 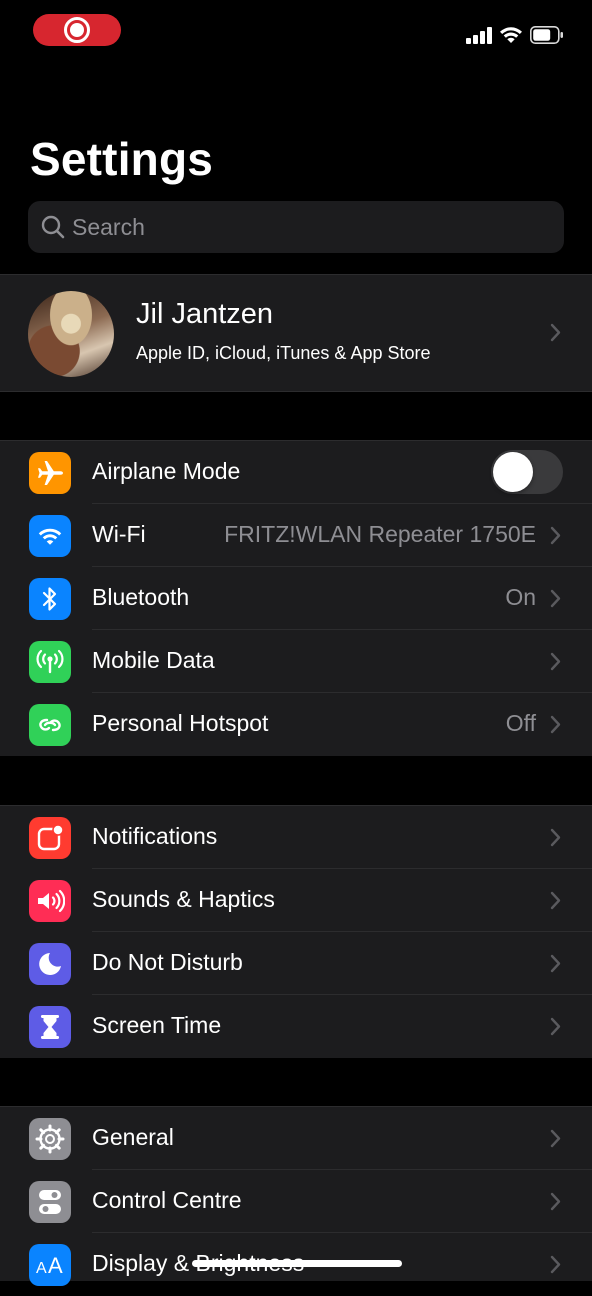 What do you see at coordinates (50, 838) in the screenshot?
I see `notifications-icon` at bounding box center [50, 838].